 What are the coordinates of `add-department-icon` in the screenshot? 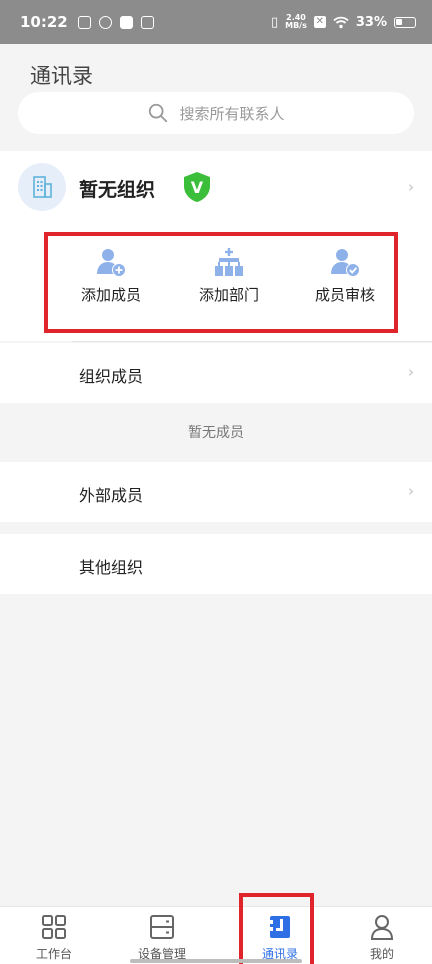 It's located at (229, 262).